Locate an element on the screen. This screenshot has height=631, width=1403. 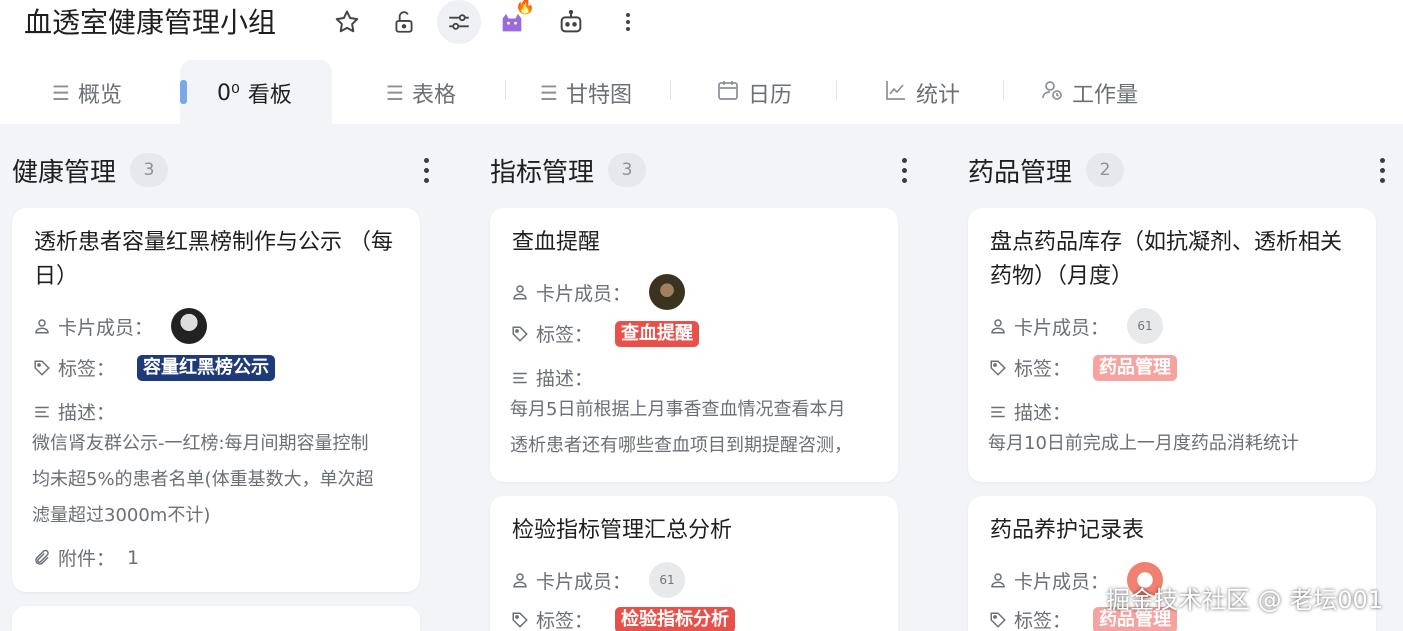
card-tags-row: 标签： 容量红黑榜公示 is located at coordinates (154, 367).